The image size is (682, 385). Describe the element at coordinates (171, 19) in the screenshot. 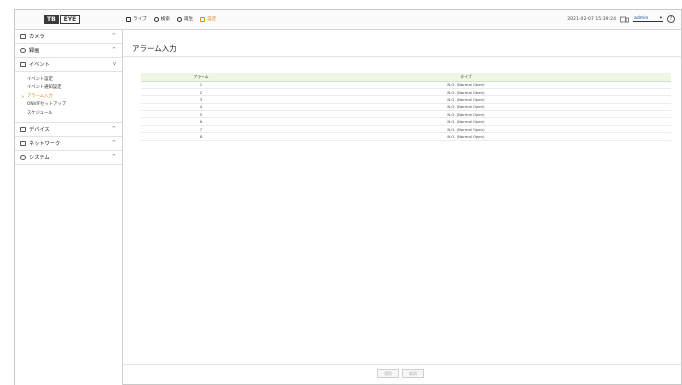

I see `main-menu: ライブ 検索 再生 設定` at that location.